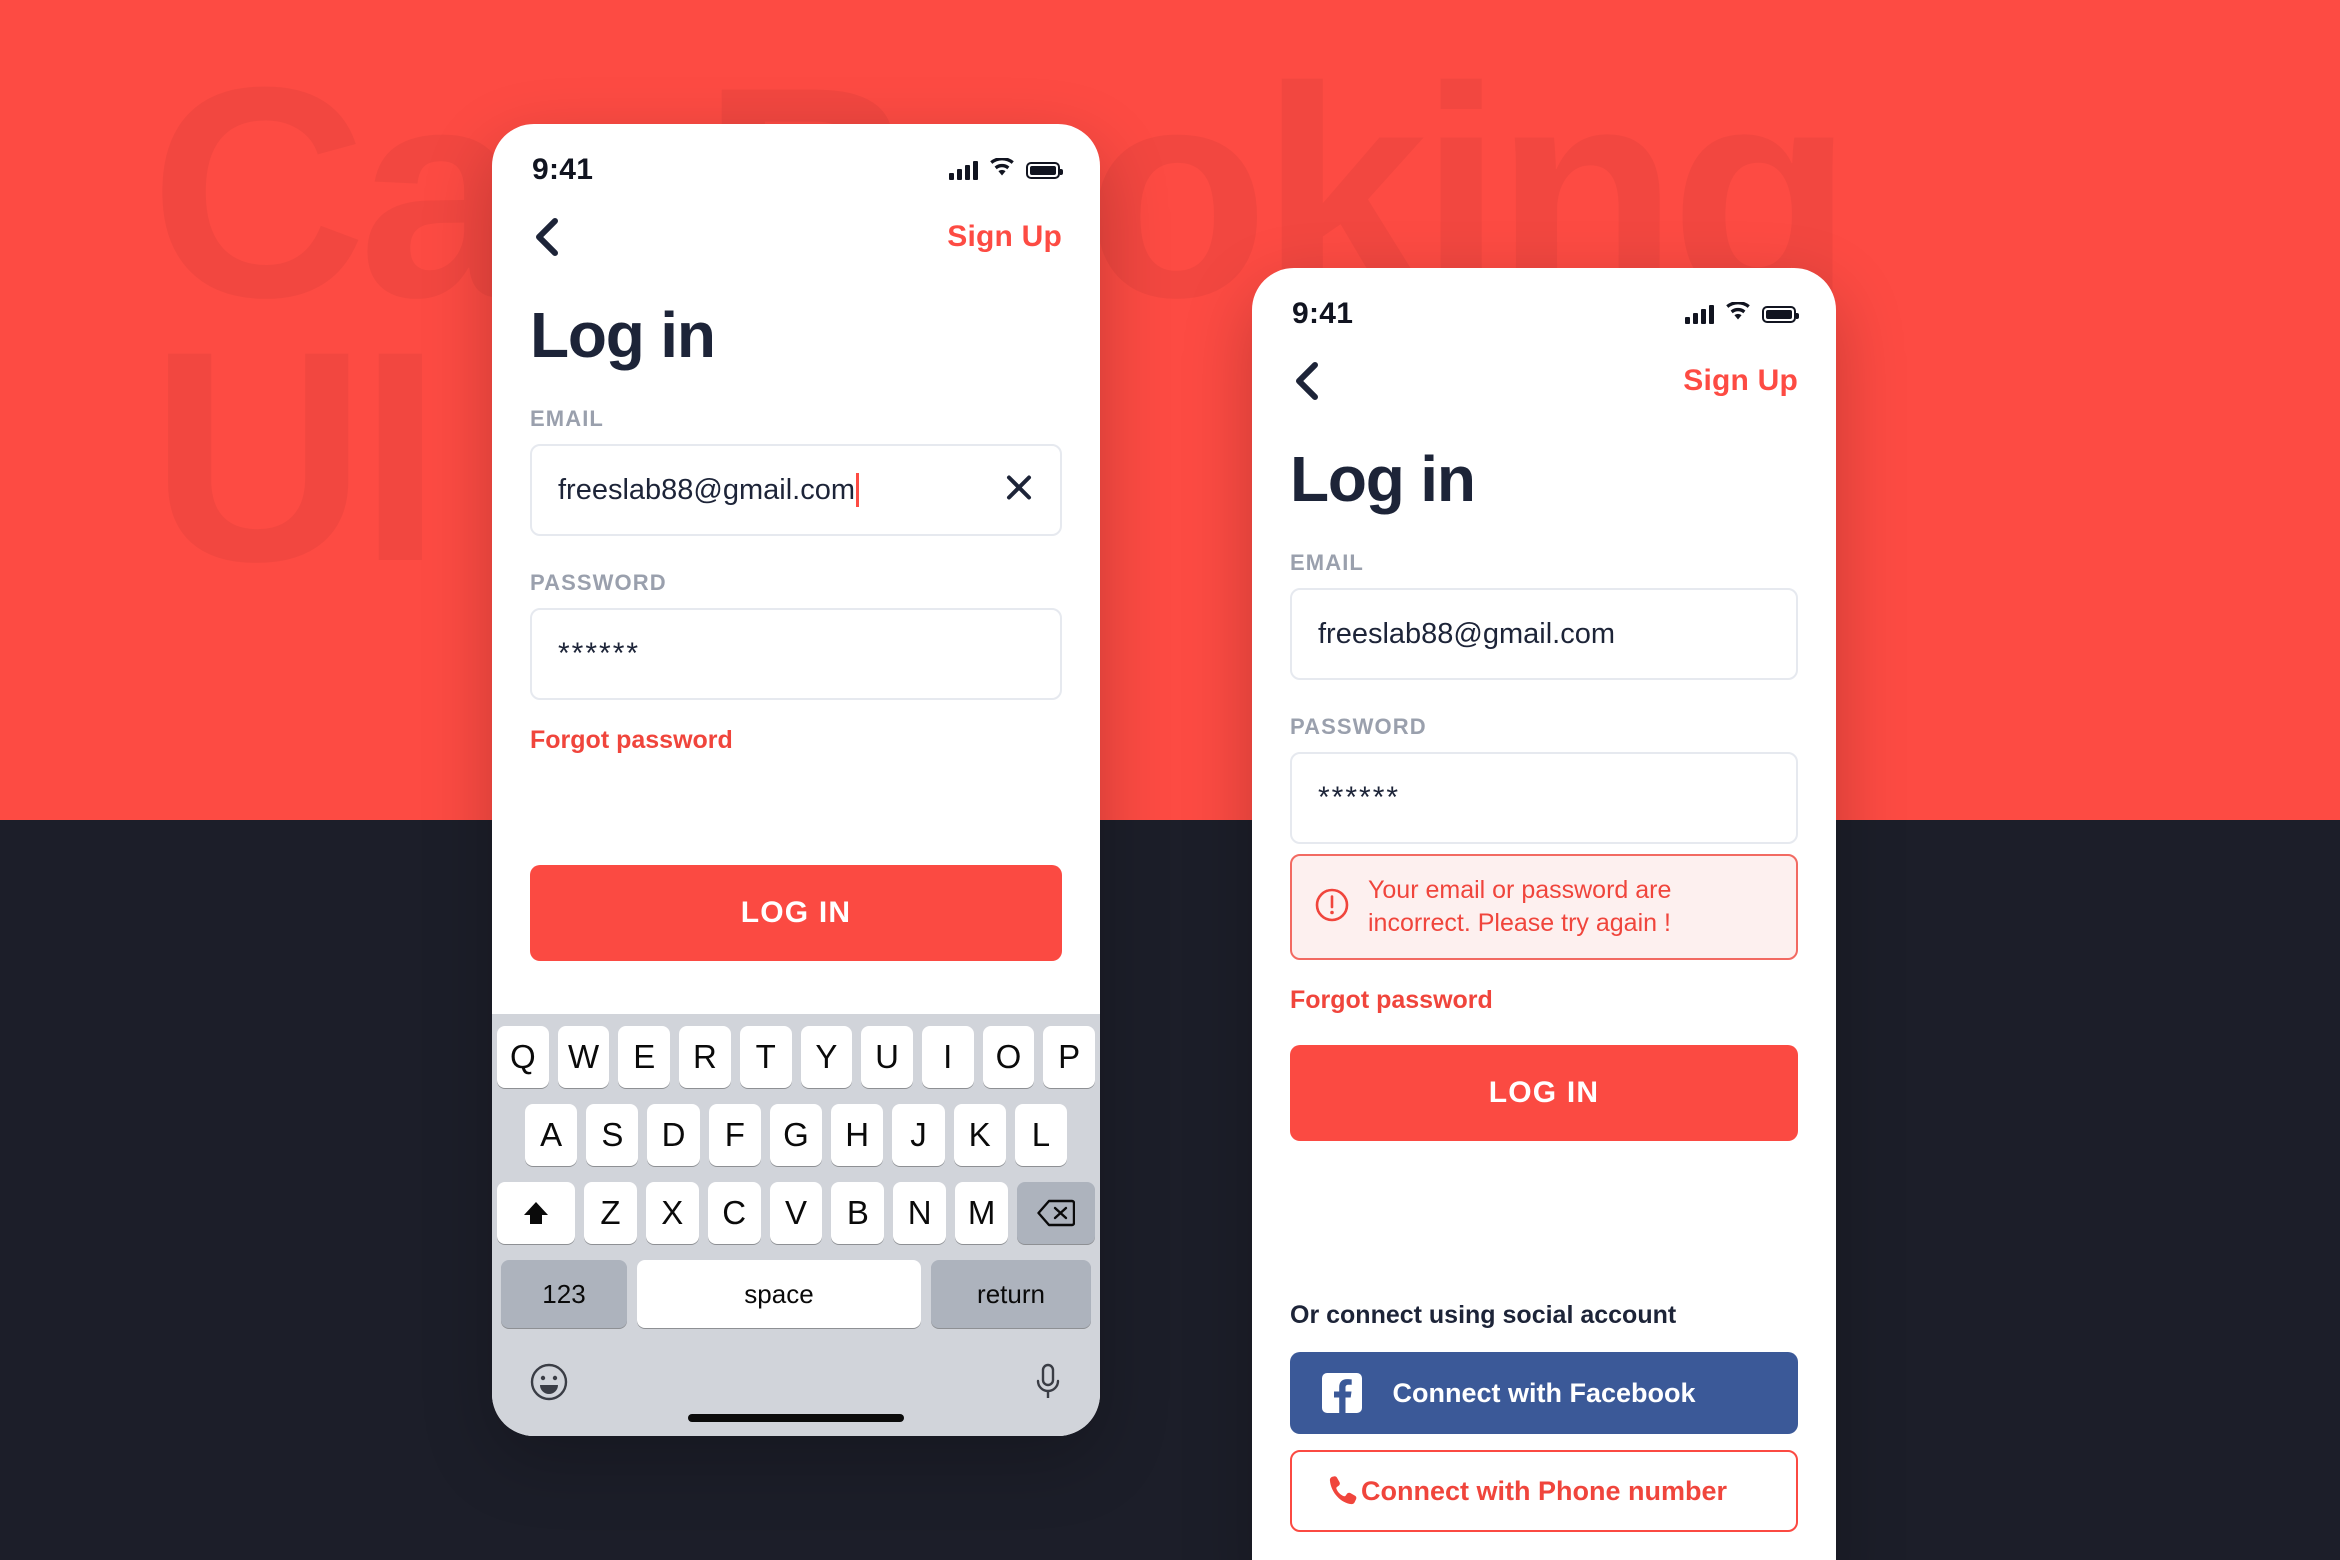 The width and height of the screenshot is (2340, 1560). I want to click on key-x: X, so click(672, 1213).